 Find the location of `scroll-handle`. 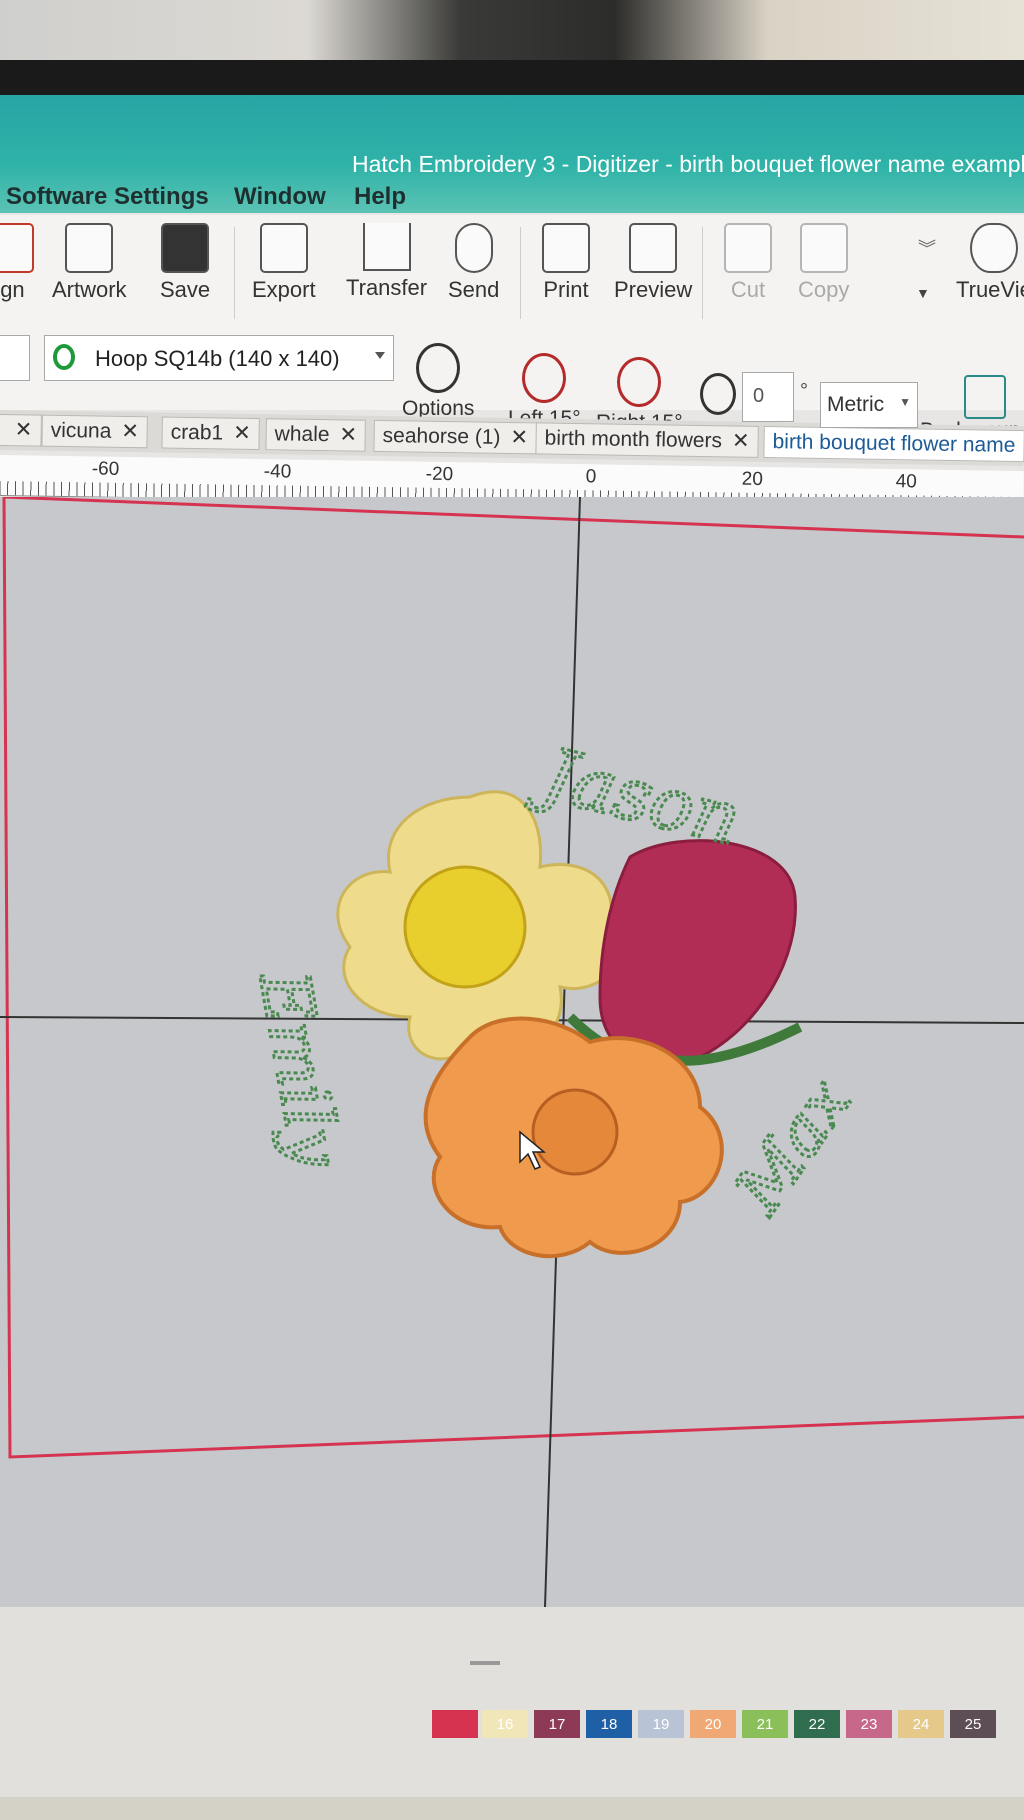

scroll-handle is located at coordinates (485, 1663).